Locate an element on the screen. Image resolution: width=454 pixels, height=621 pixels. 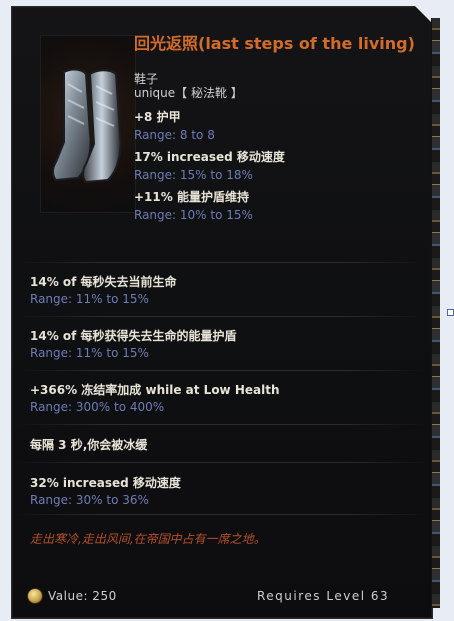
implicit-stat-3: +11% 能量护盾维持 is located at coordinates (191, 197).